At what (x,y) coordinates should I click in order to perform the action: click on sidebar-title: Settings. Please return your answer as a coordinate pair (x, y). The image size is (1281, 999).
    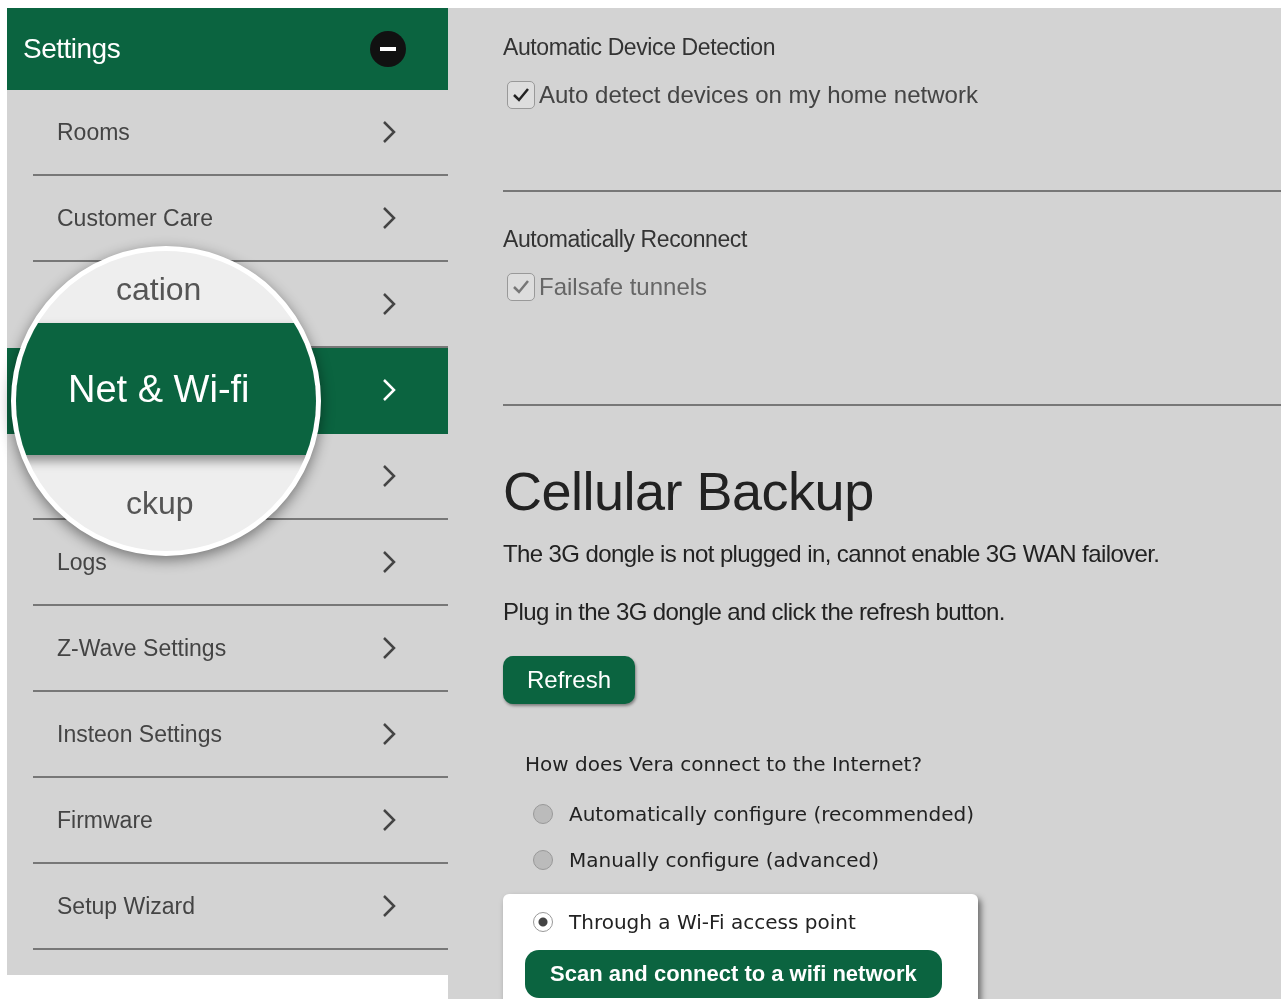
    Looking at the image, I should click on (72, 49).